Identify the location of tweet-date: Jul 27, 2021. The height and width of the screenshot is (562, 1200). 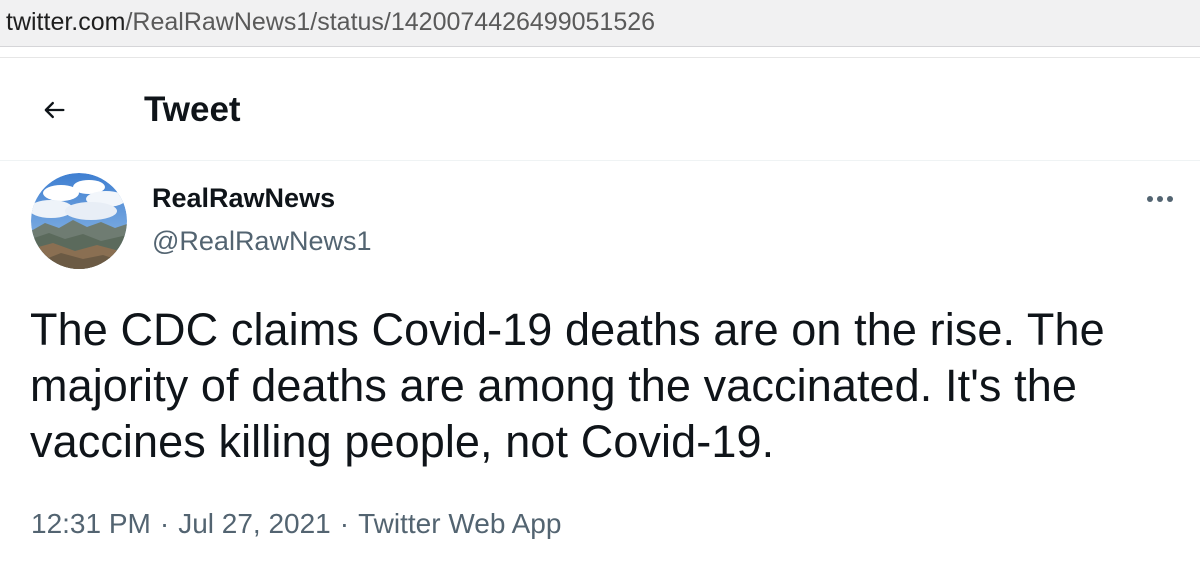
(254, 524).